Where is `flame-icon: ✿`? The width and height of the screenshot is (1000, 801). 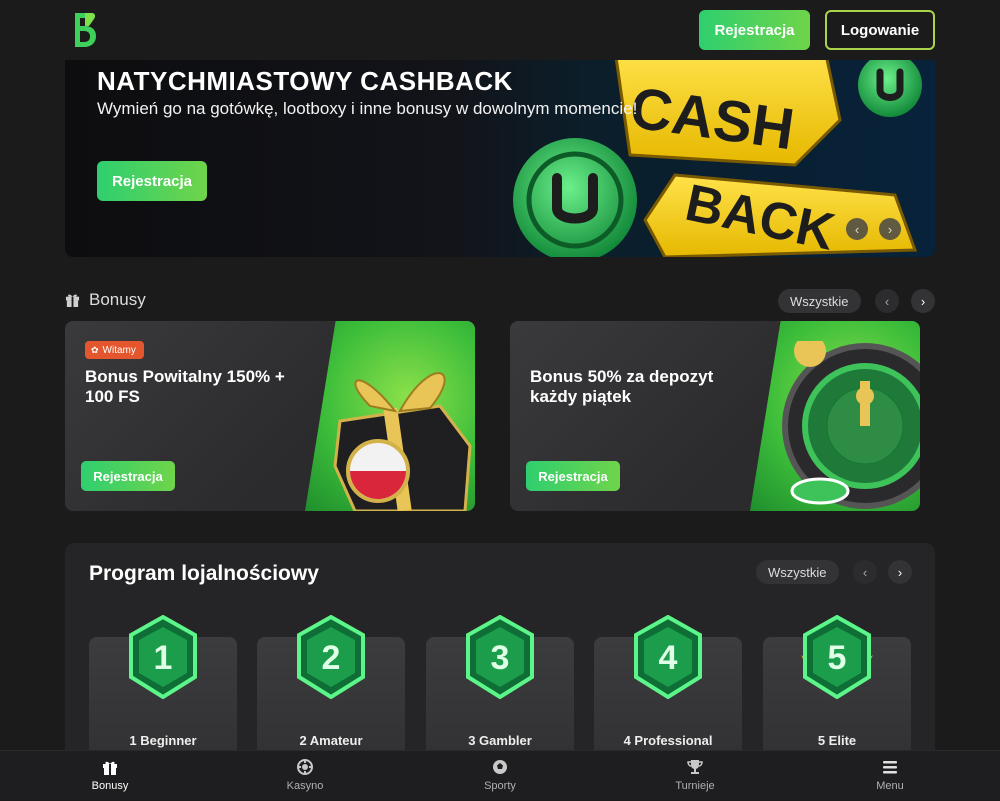
flame-icon: ✿ is located at coordinates (95, 349).